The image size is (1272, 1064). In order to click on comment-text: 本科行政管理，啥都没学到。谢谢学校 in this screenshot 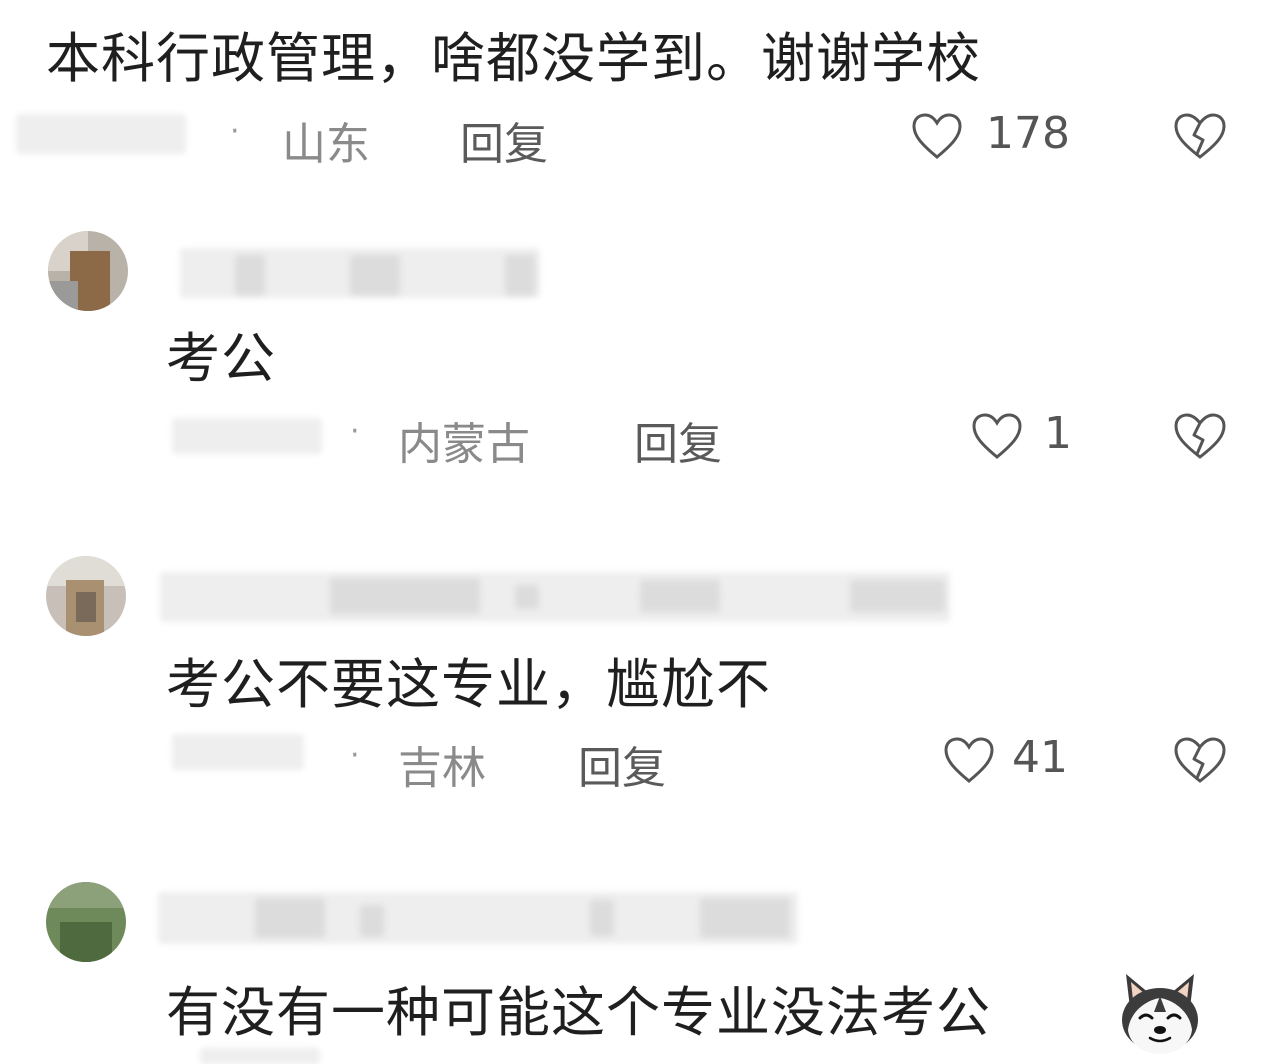, I will do `click(513, 58)`.